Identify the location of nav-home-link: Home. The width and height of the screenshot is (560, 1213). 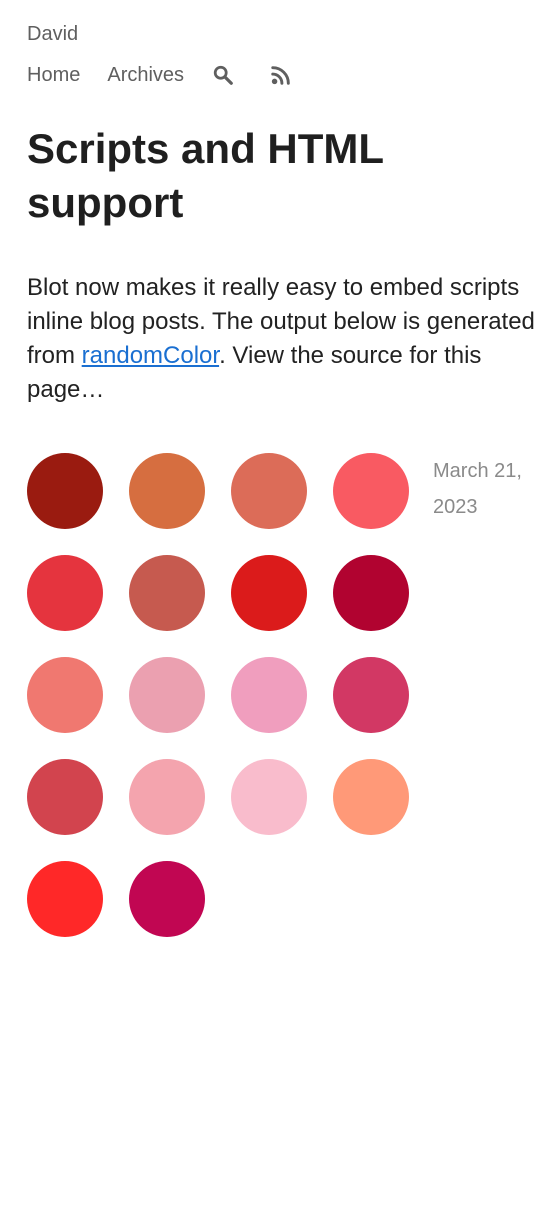
(53, 75).